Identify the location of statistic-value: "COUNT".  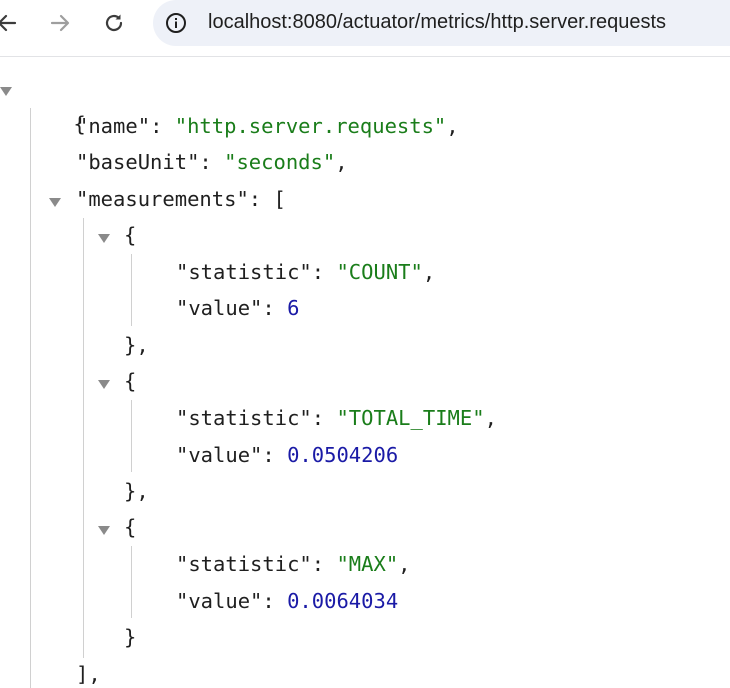
(379, 272).